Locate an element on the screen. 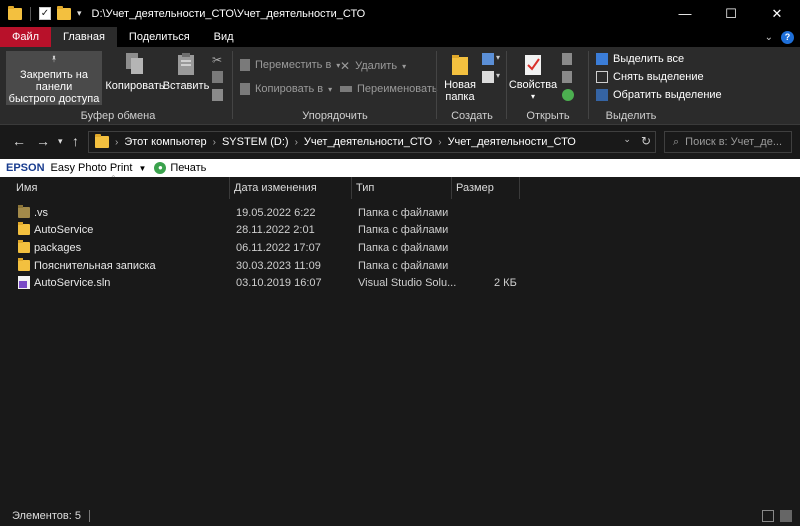 The height and width of the screenshot is (526, 800). details-view-icon is located at coordinates (768, 516).